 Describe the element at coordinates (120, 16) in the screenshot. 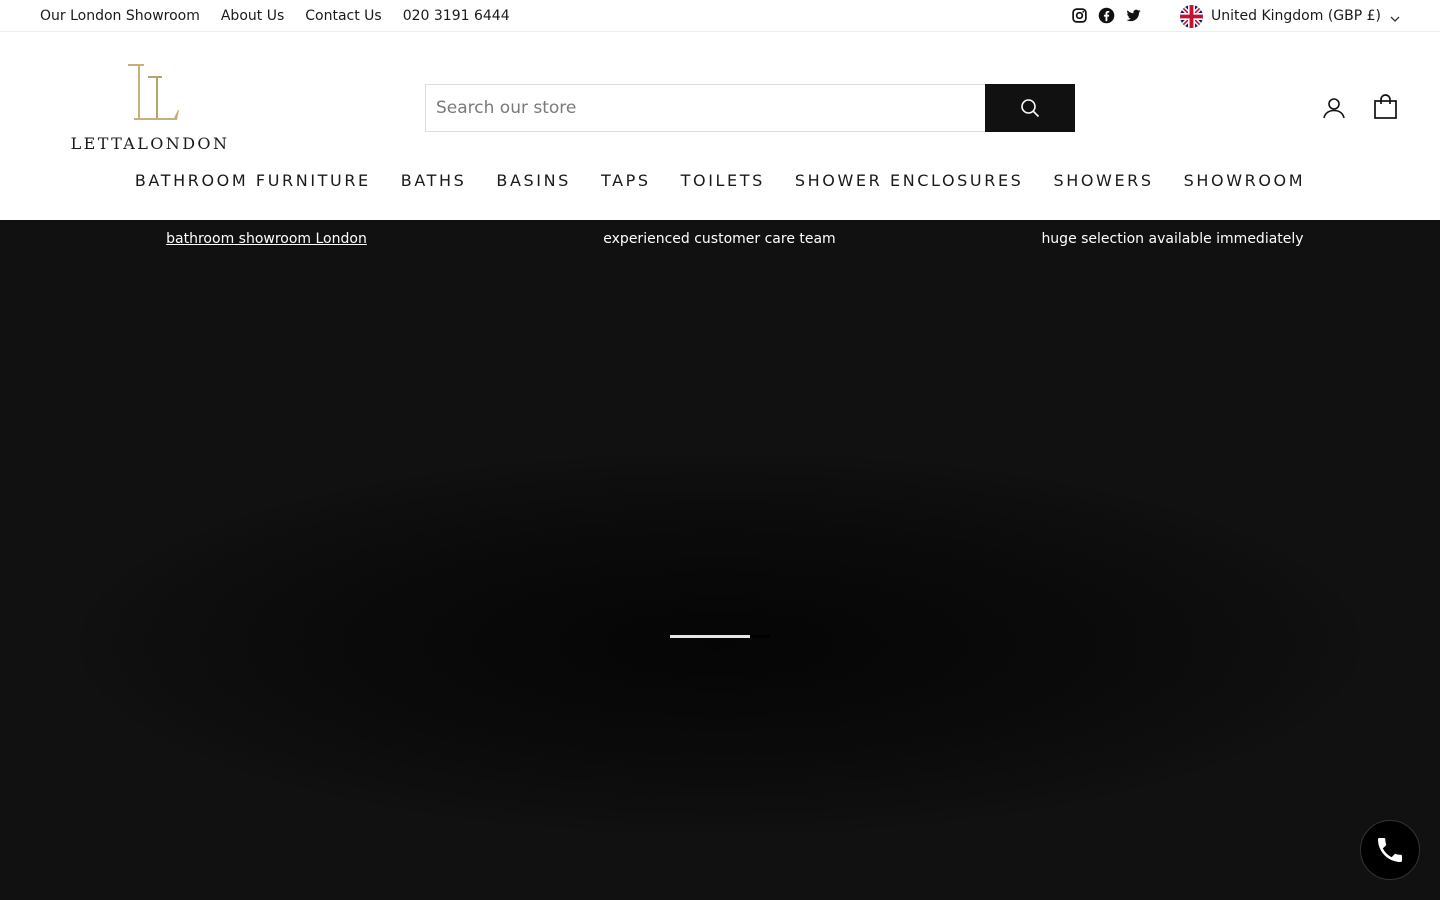

I see `our-london-showroom-link: Our London Showroom` at that location.